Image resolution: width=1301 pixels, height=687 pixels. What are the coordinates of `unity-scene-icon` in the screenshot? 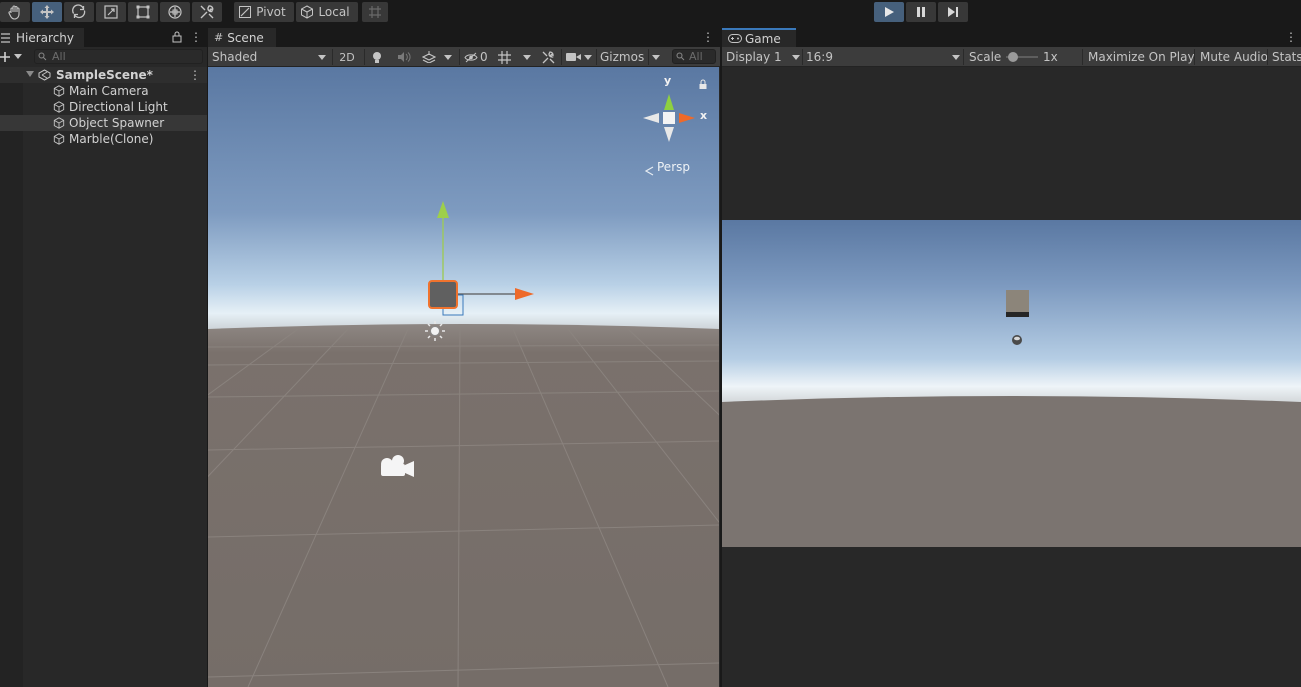 It's located at (44, 75).